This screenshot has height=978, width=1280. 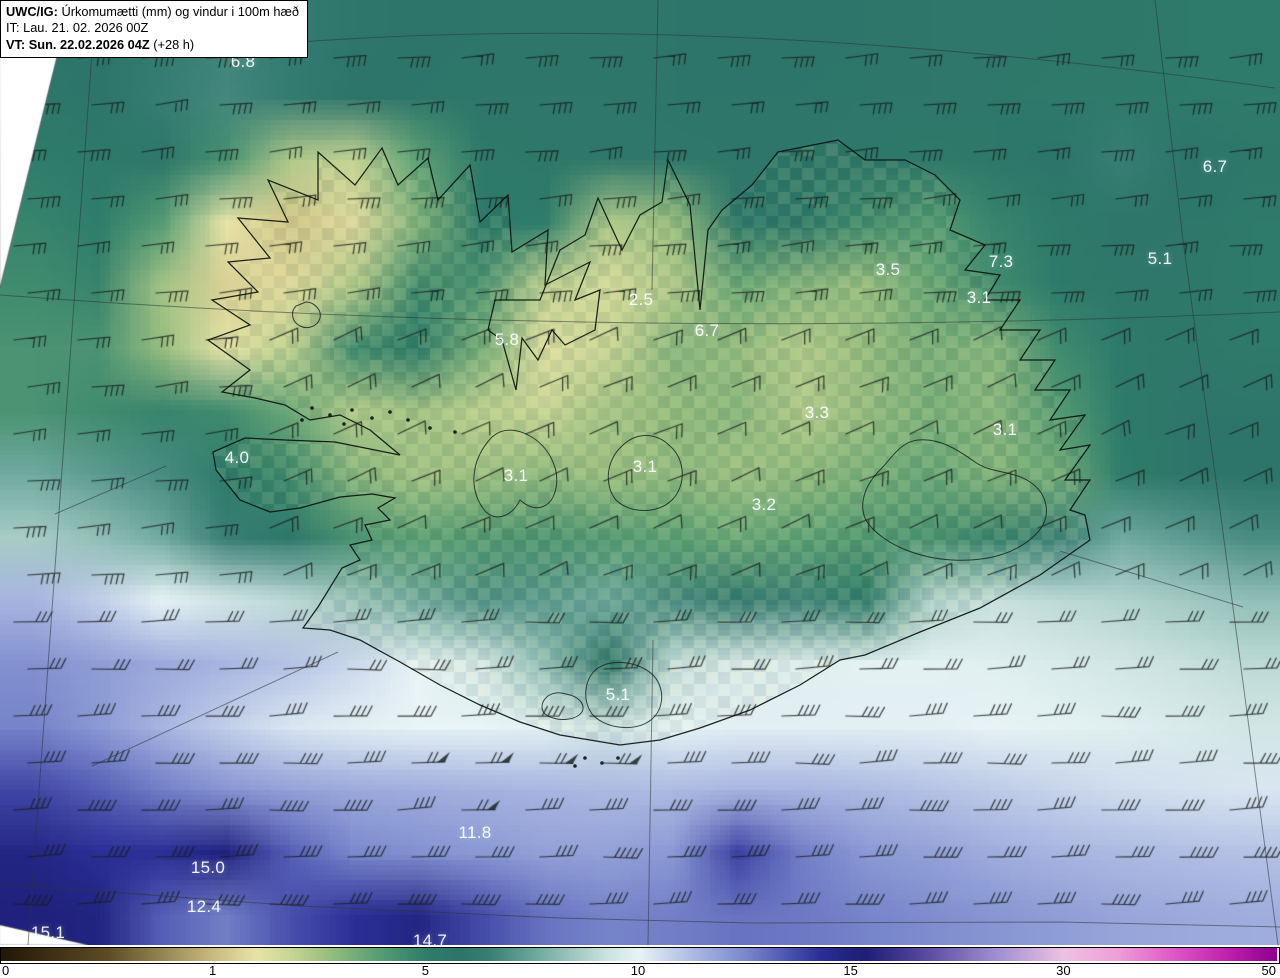 I want to click on colorbar, so click(x=640, y=955).